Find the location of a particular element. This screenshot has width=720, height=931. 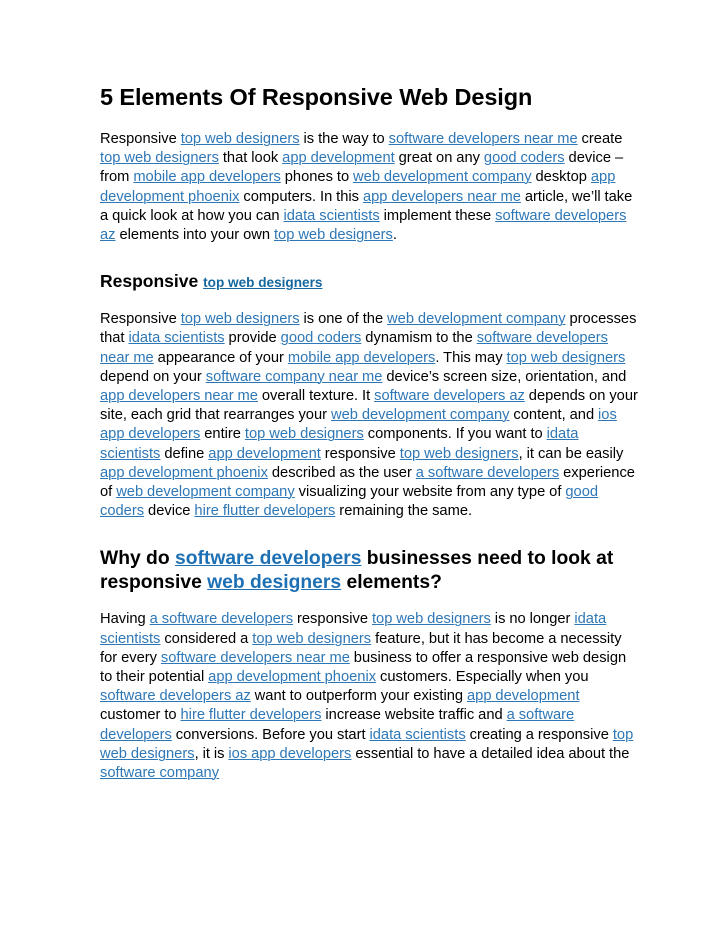

heading-inline-link: top web designers is located at coordinates (262, 282).